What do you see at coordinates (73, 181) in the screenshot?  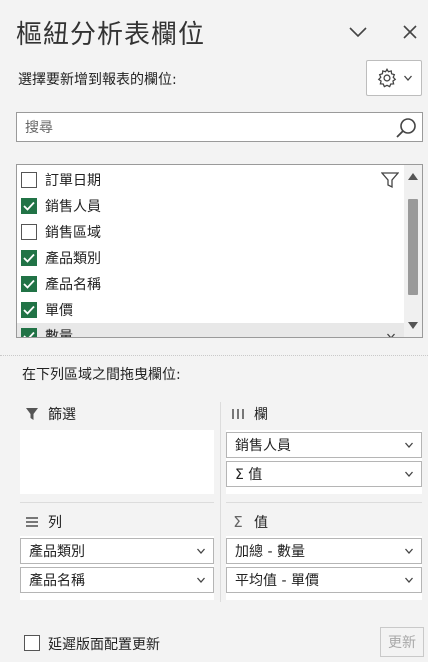 I see `field-label: 訂單日期` at bounding box center [73, 181].